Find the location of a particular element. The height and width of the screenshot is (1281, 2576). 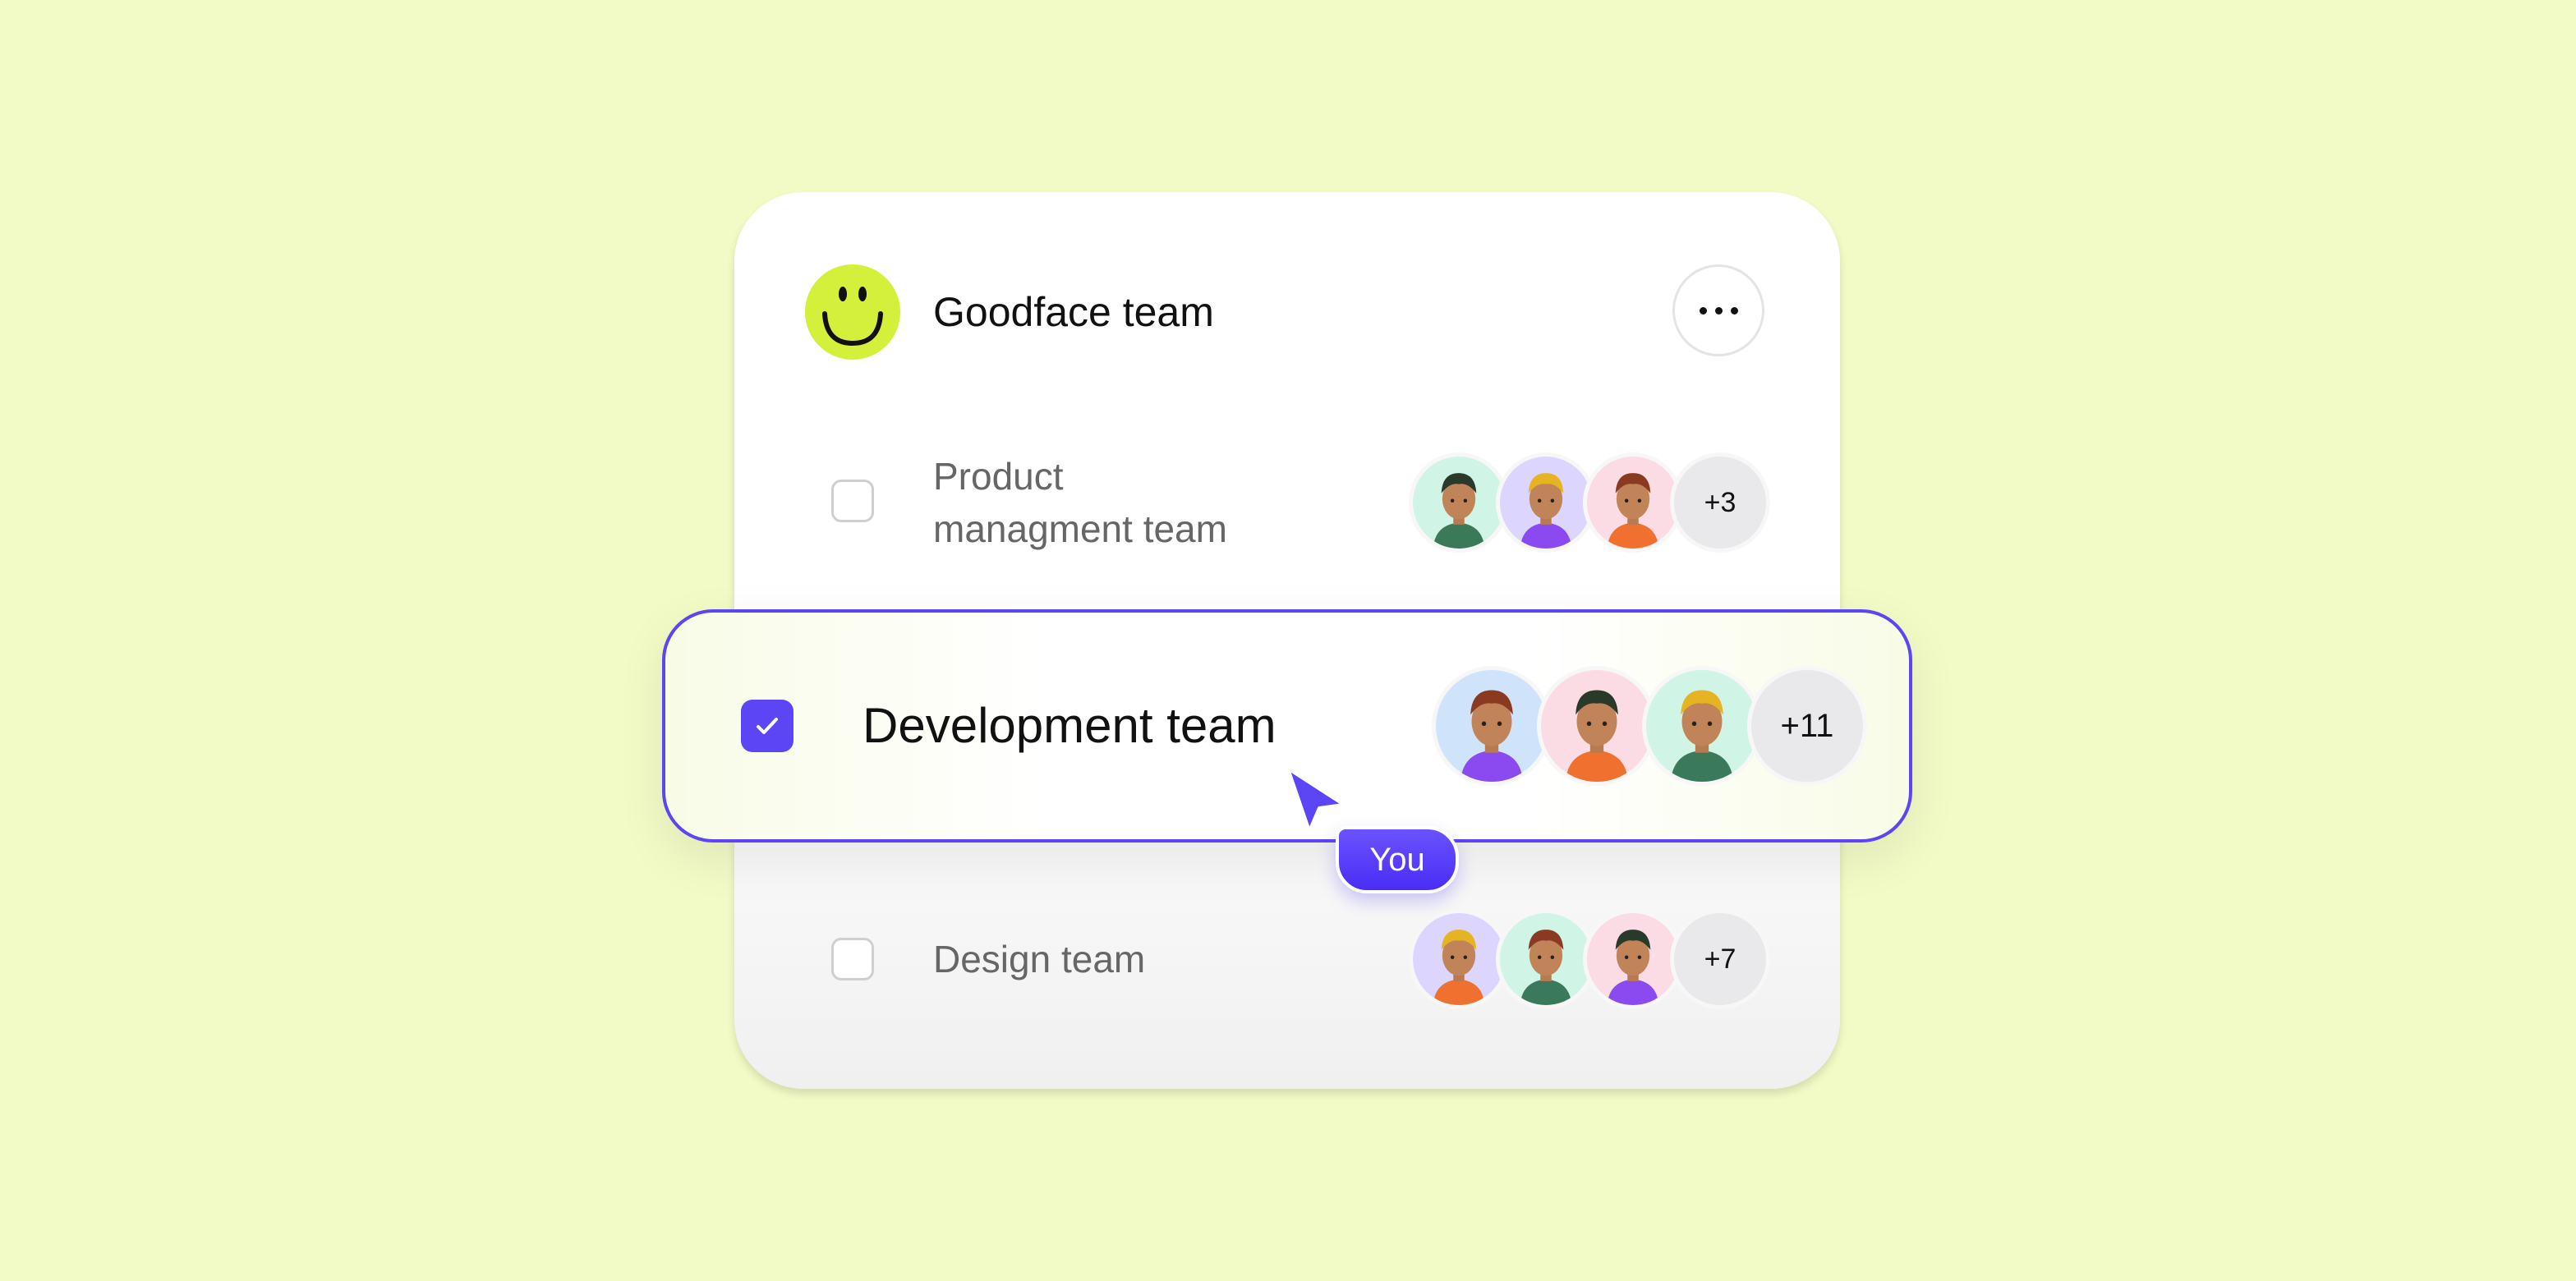

avatar-group-development-team: +11 is located at coordinates (1649, 726).